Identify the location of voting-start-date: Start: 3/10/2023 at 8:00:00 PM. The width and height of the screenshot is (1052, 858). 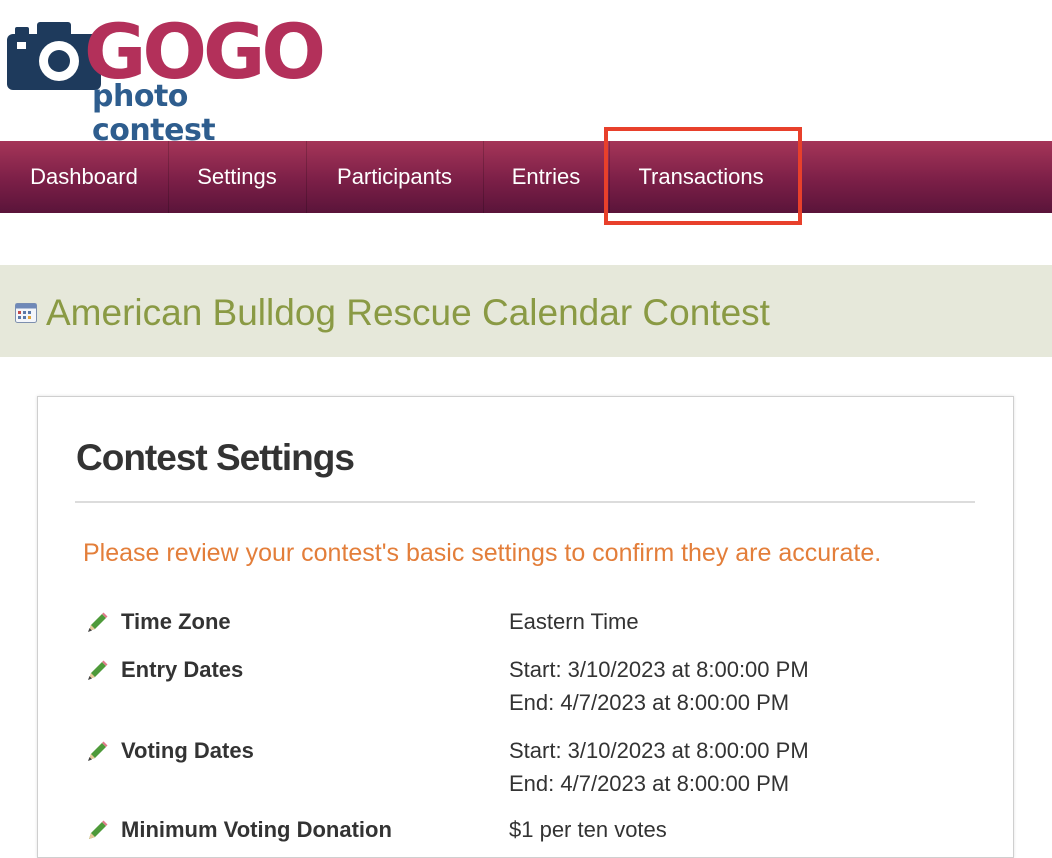
(659, 750).